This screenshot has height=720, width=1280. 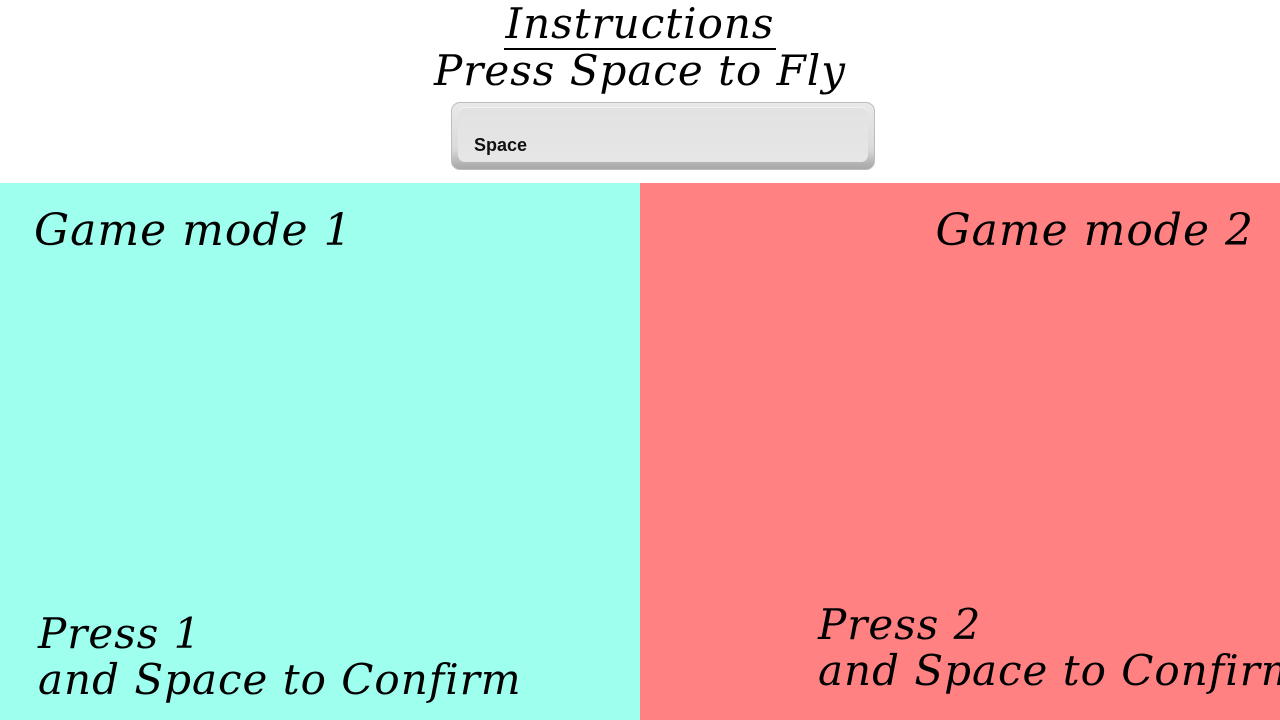 I want to click on instructions-subtitle: Press Space to Fly, so click(x=640, y=70).